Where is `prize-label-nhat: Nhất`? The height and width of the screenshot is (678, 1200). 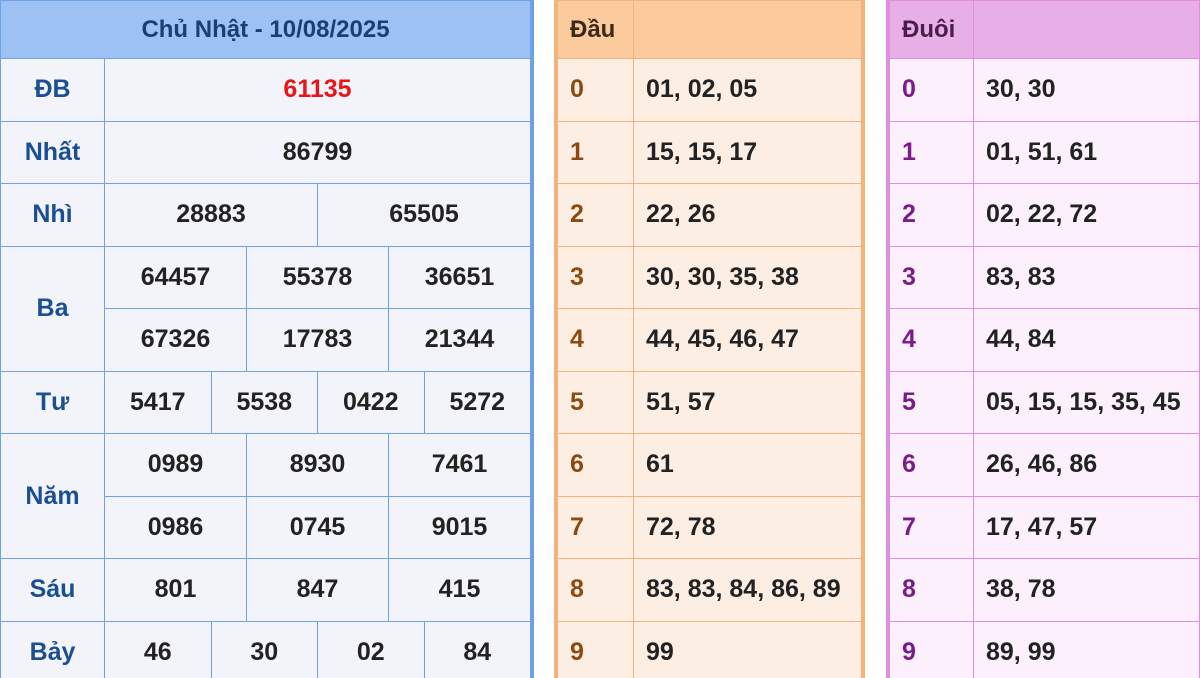
prize-label-nhat: Nhất is located at coordinates (52, 152).